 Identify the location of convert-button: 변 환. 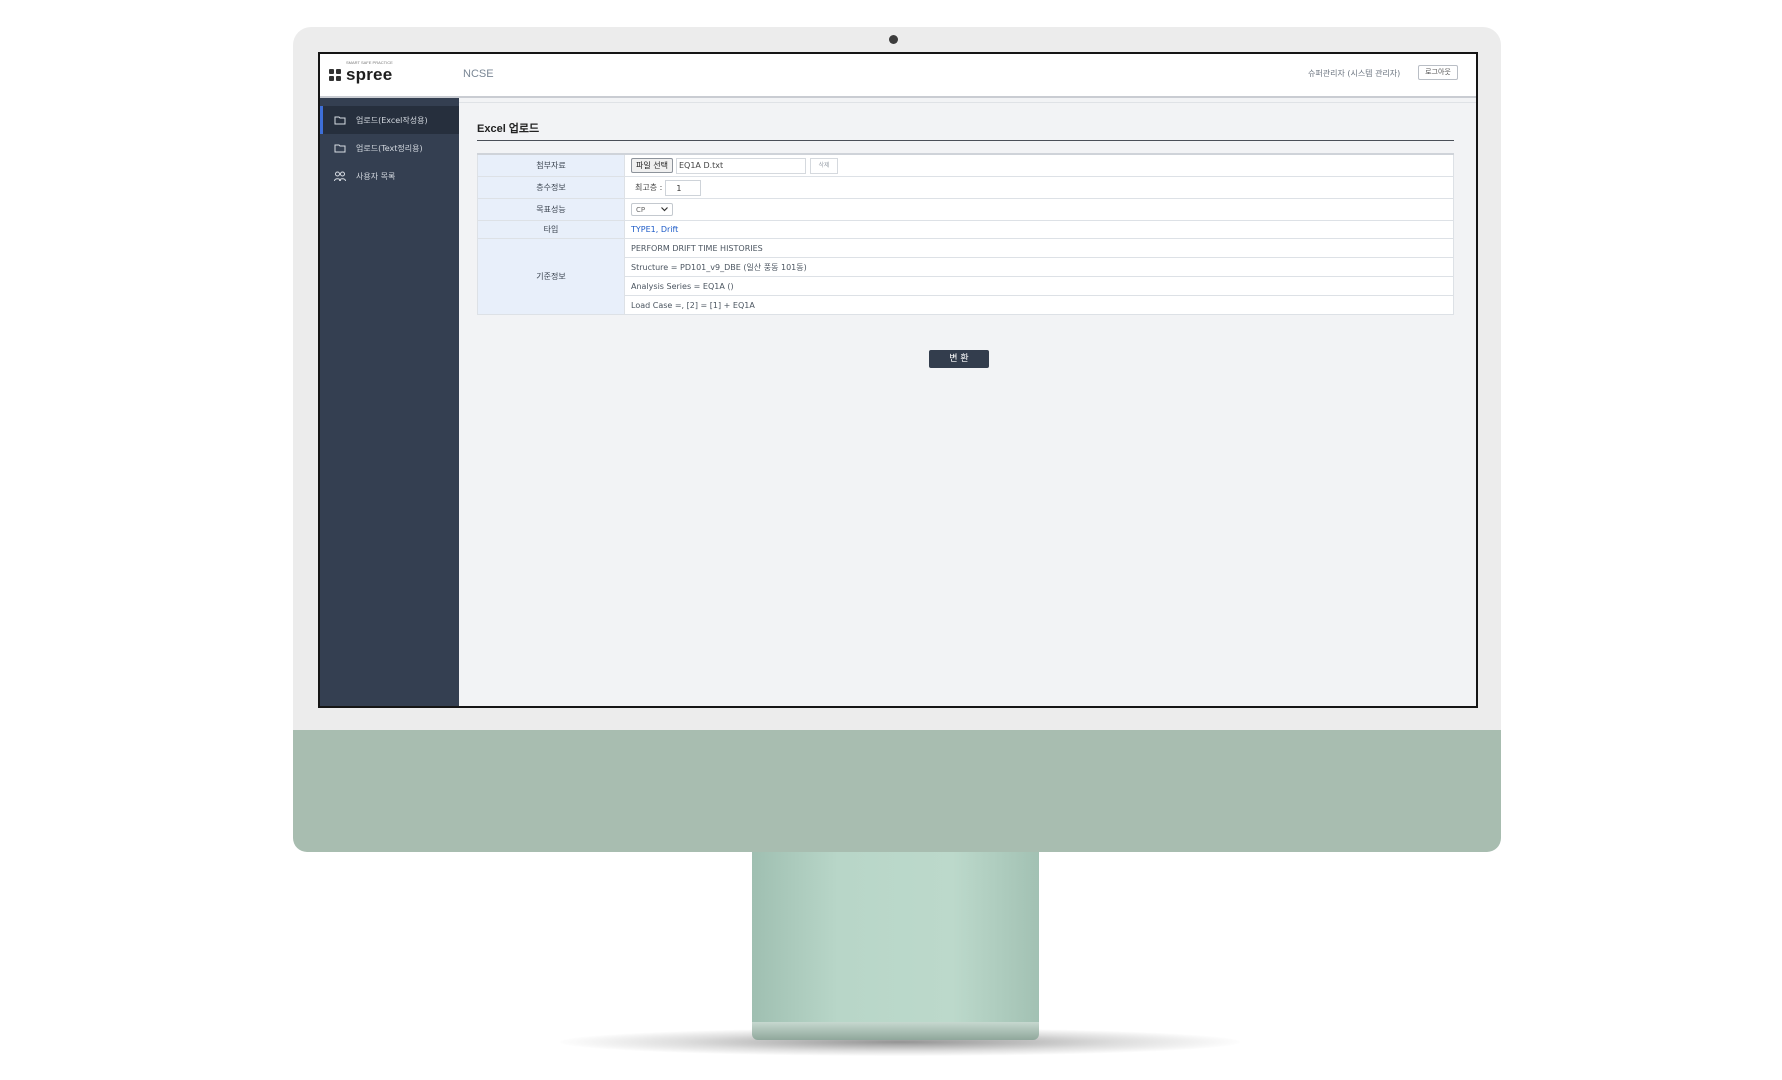
(959, 359).